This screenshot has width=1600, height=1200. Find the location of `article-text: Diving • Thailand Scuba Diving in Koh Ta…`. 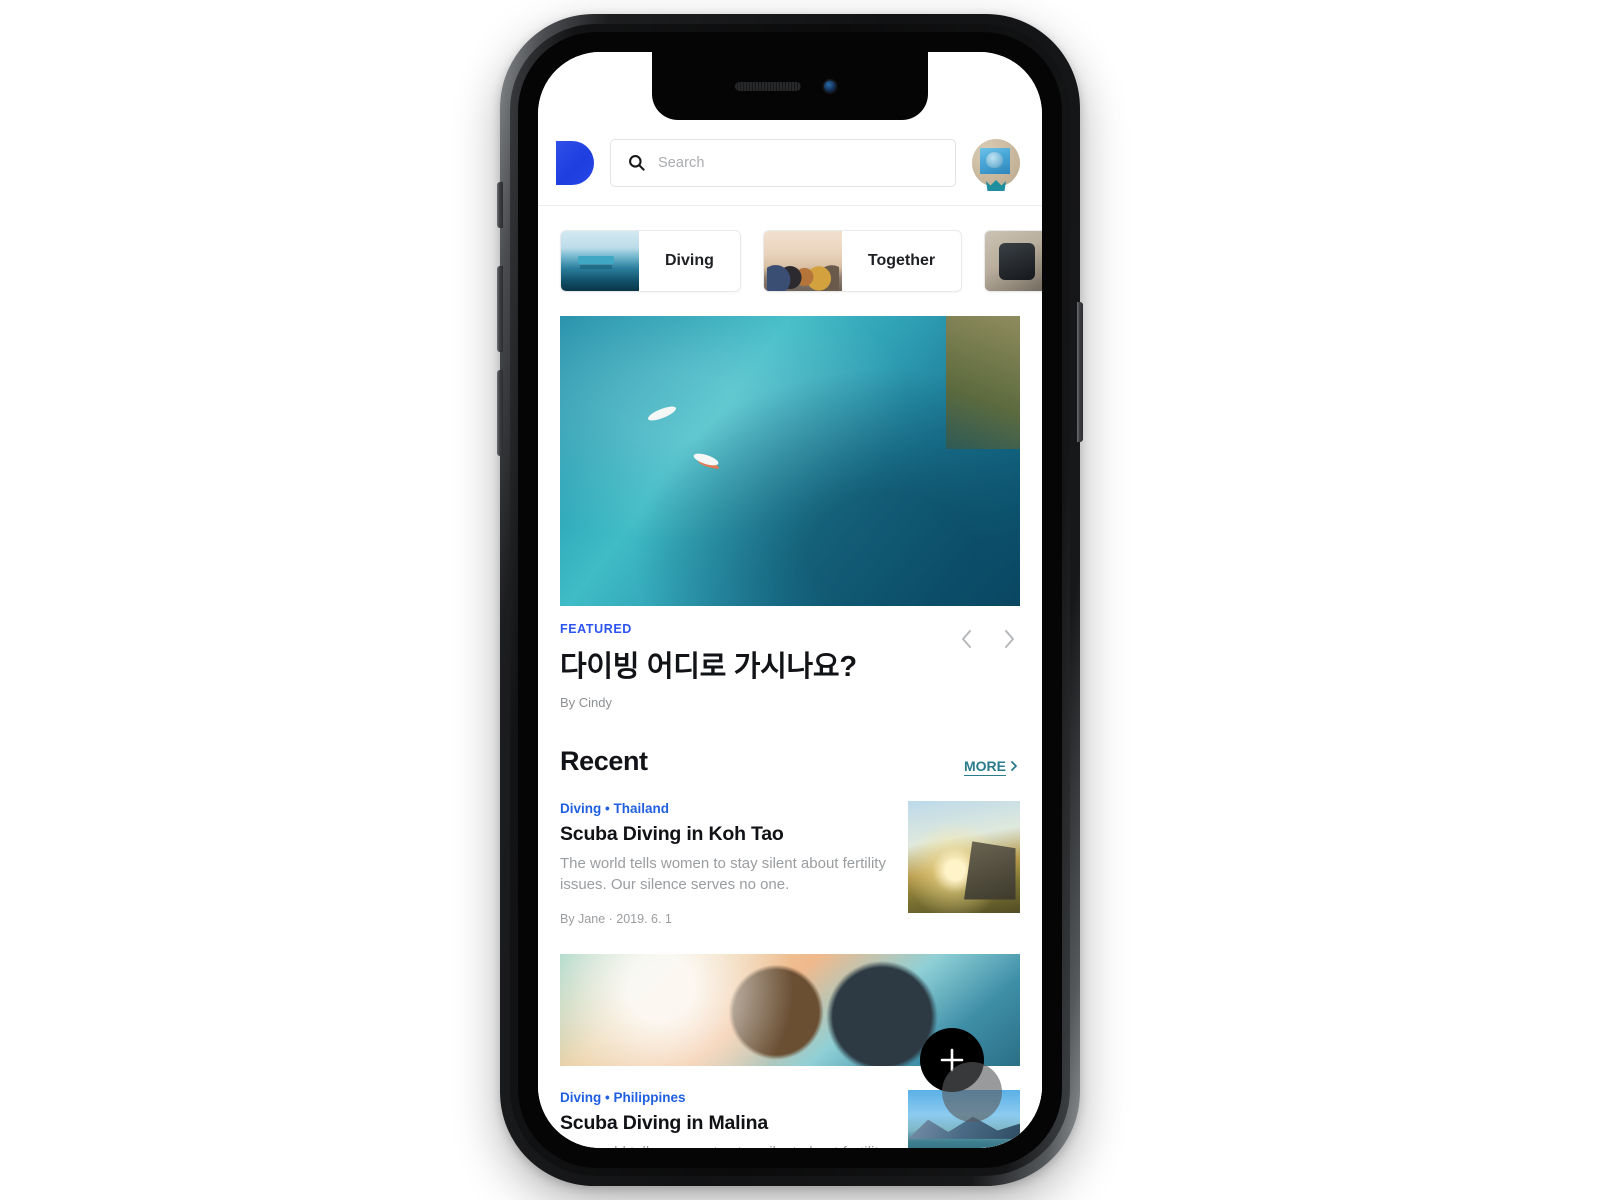

article-text: Diving • Thailand Scuba Diving in Koh Ta… is located at coordinates (726, 863).